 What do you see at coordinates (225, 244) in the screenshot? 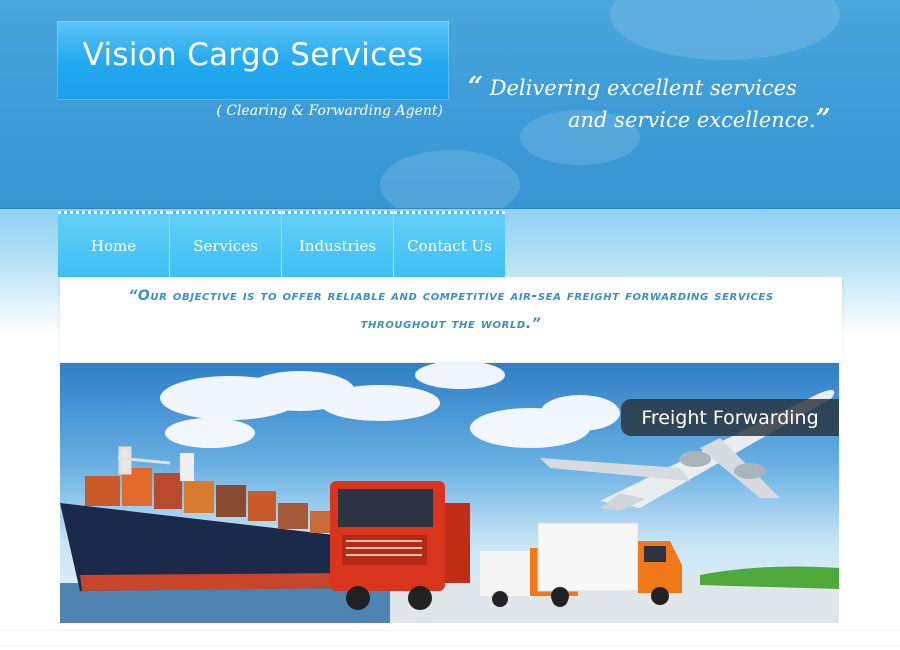
I see `nav-item-services: Services` at bounding box center [225, 244].